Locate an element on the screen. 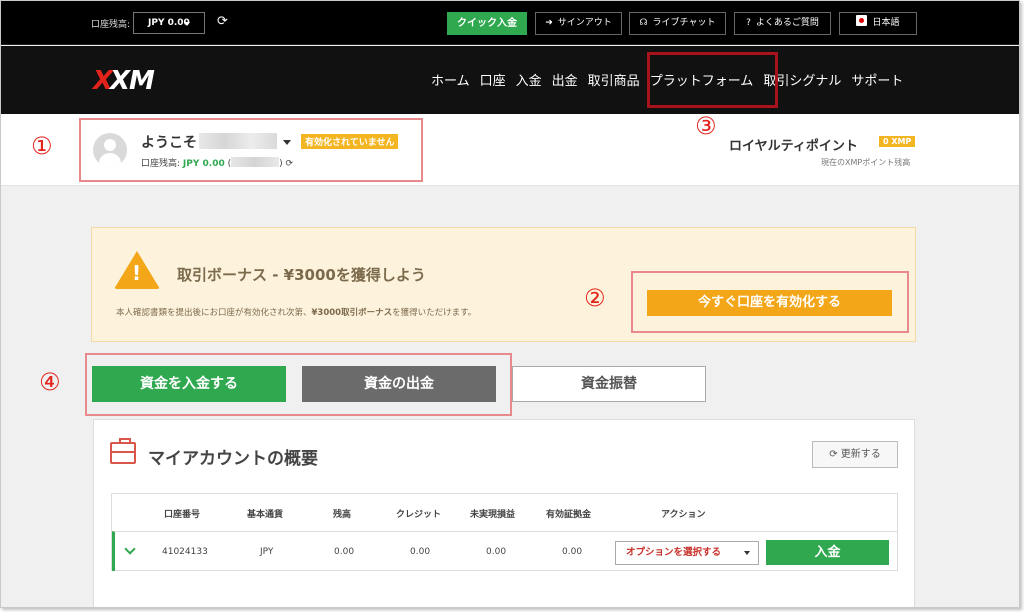  cell-account-no: 41024133 is located at coordinates (185, 552).